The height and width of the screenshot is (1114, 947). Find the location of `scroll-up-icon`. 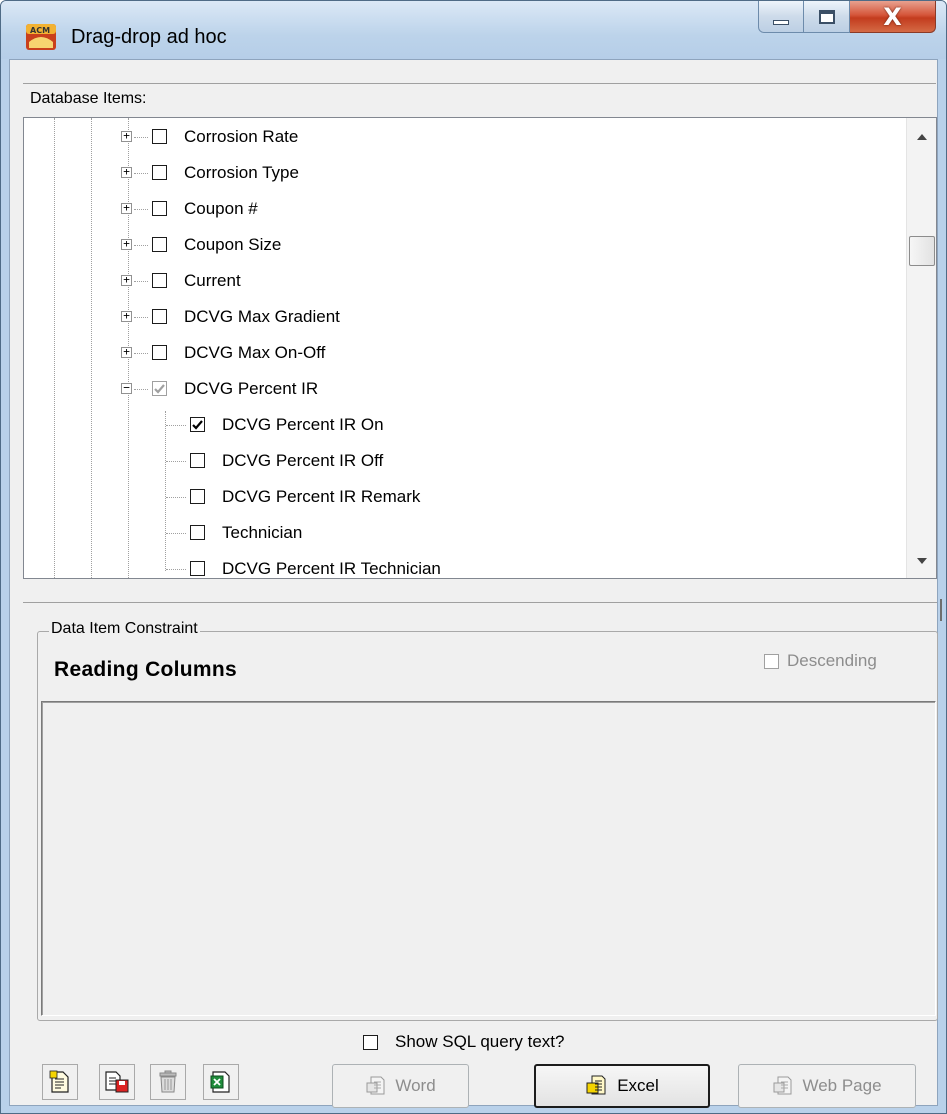

scroll-up-icon is located at coordinates (922, 137).